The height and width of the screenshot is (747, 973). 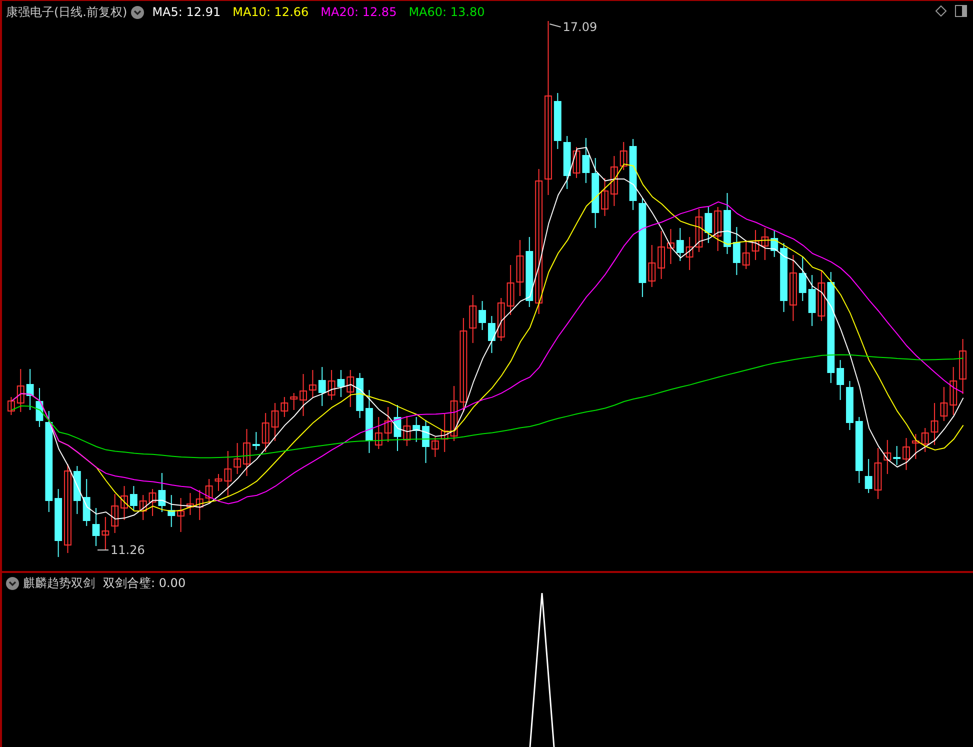 What do you see at coordinates (59, 583) in the screenshot?
I see `indicator-name: 麒麟趋势双剑` at bounding box center [59, 583].